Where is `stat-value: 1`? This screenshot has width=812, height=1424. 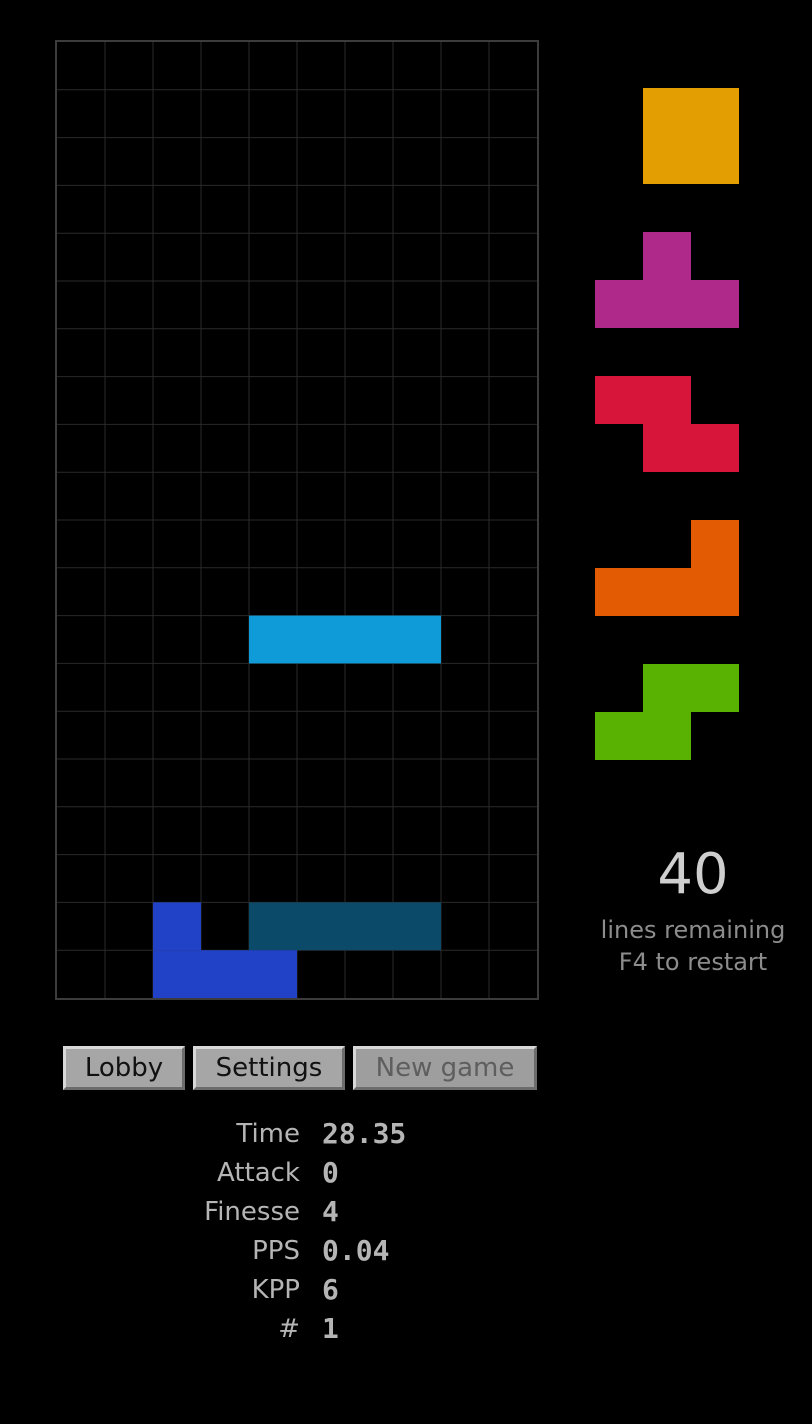 stat-value: 1 is located at coordinates (330, 1328).